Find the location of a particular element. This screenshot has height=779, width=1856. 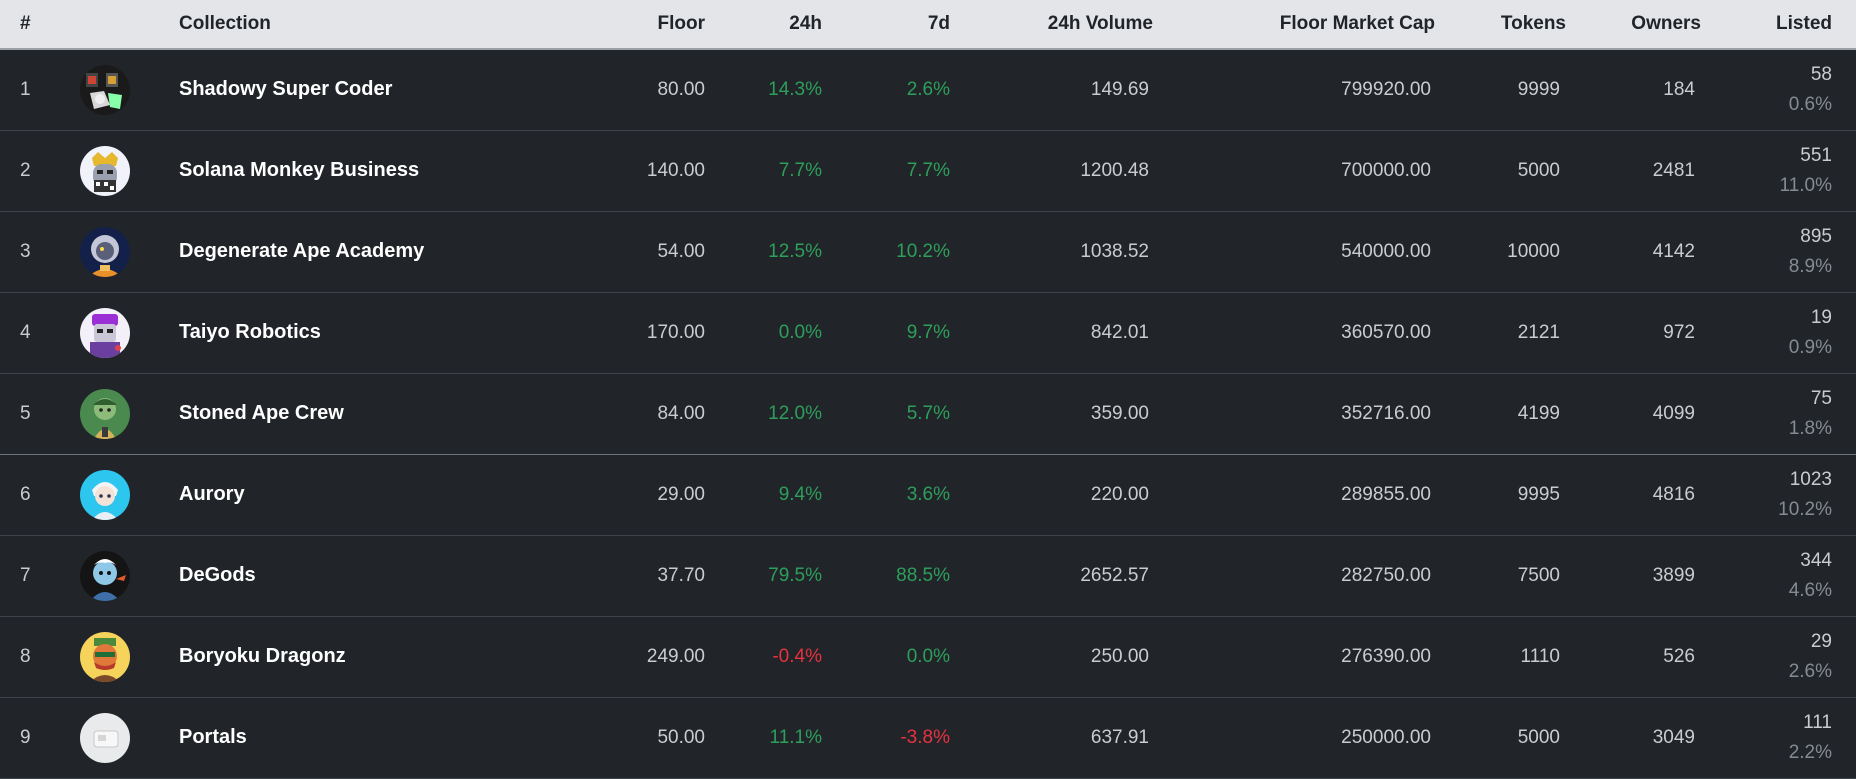

floor-cell: 84.00 is located at coordinates (681, 413).